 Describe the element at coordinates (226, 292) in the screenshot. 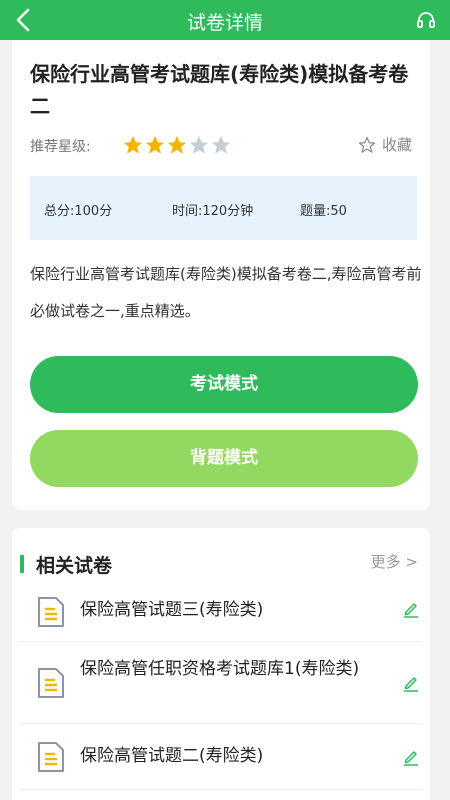

I see `paper-description: 保险行业高管考试题库(寿险类)模拟备考卷二,寿险高管考前必做试卷之一,重点精选。` at that location.